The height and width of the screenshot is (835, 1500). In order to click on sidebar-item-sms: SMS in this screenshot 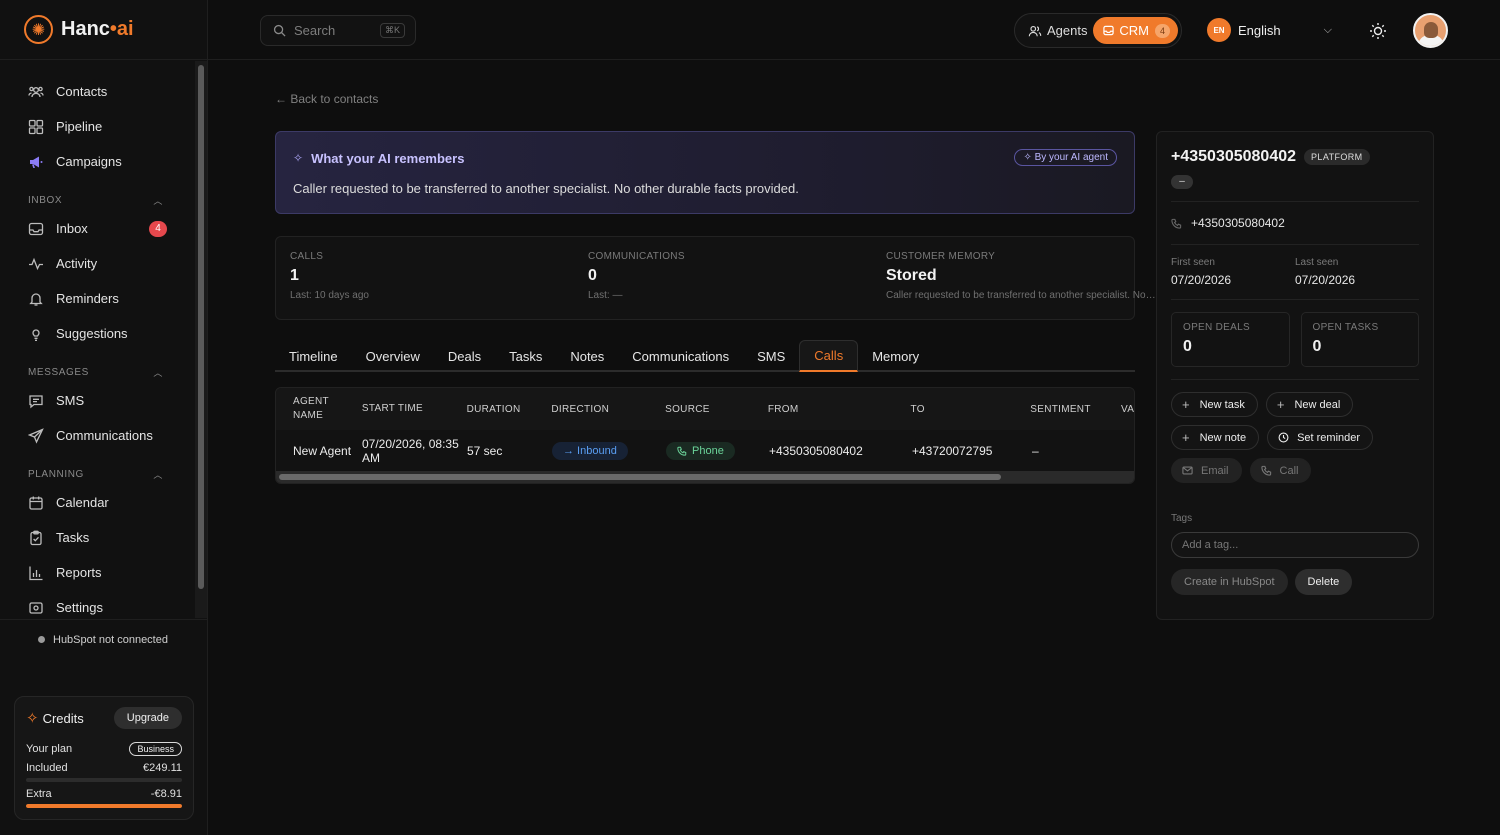, I will do `click(97, 400)`.